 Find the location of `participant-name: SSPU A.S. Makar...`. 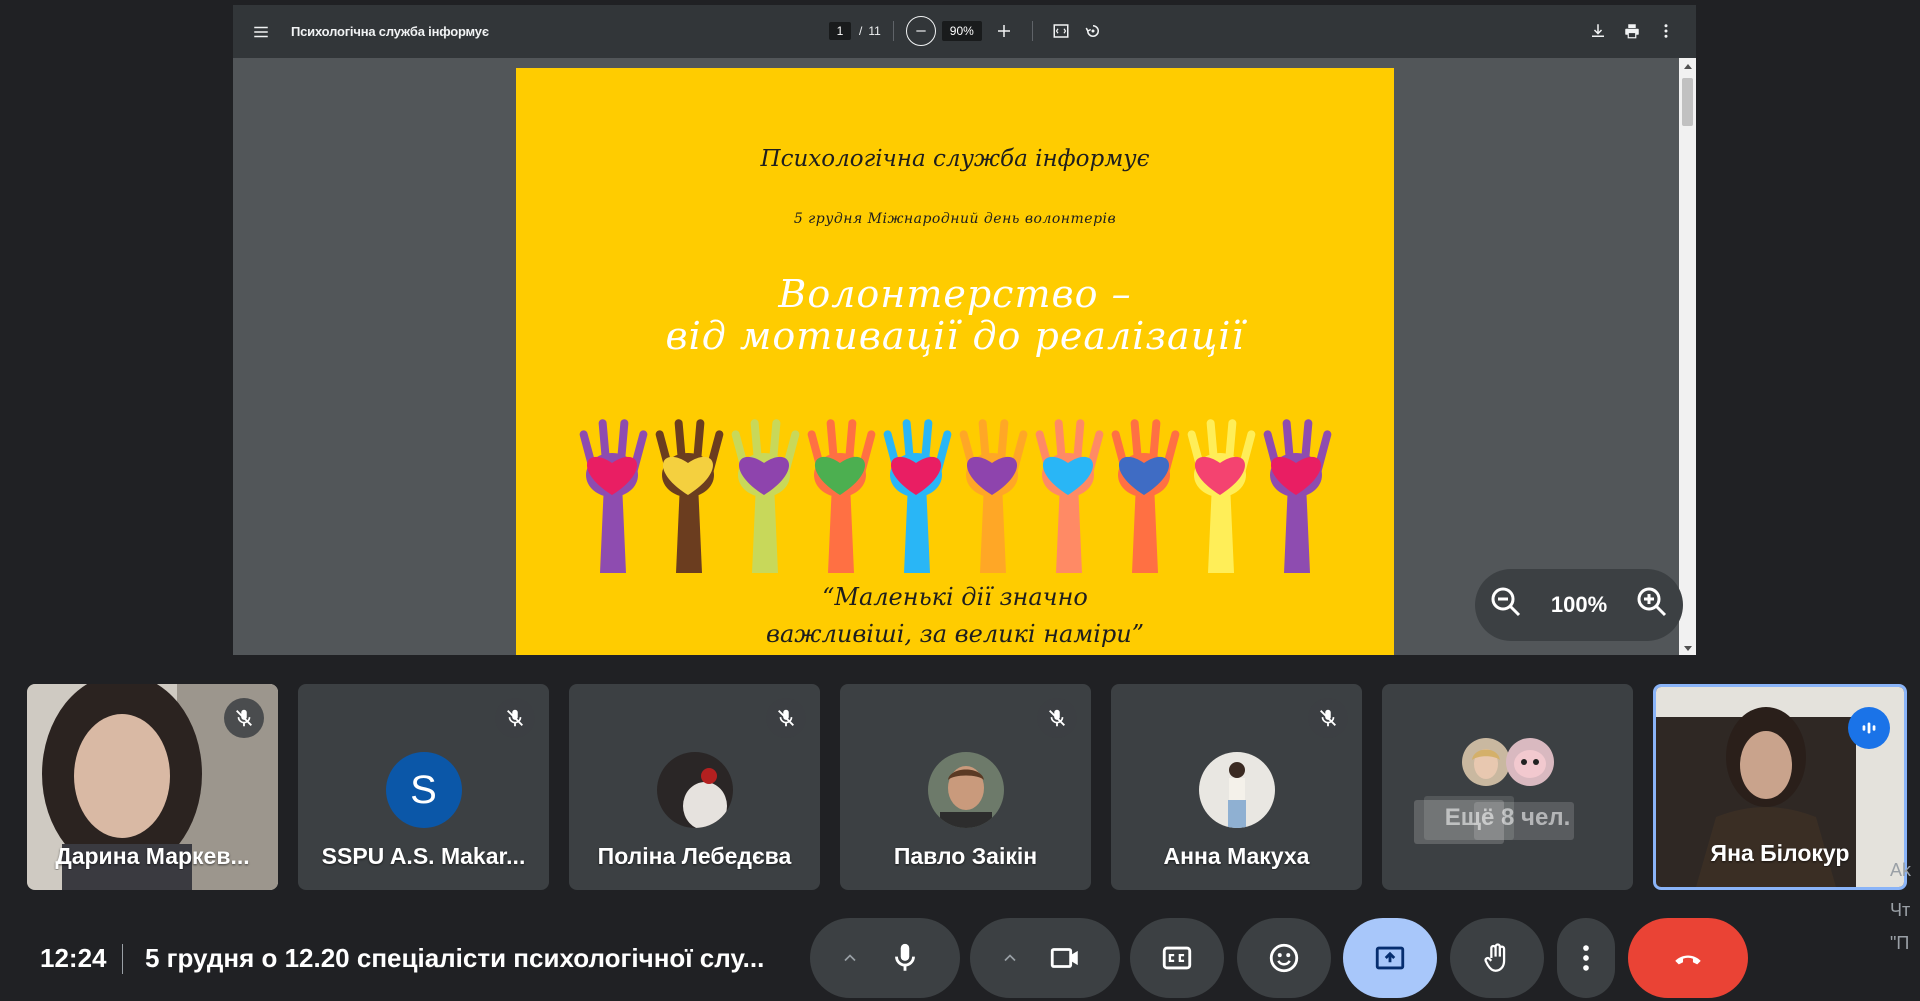

participant-name: SSPU A.S. Makar... is located at coordinates (423, 856).